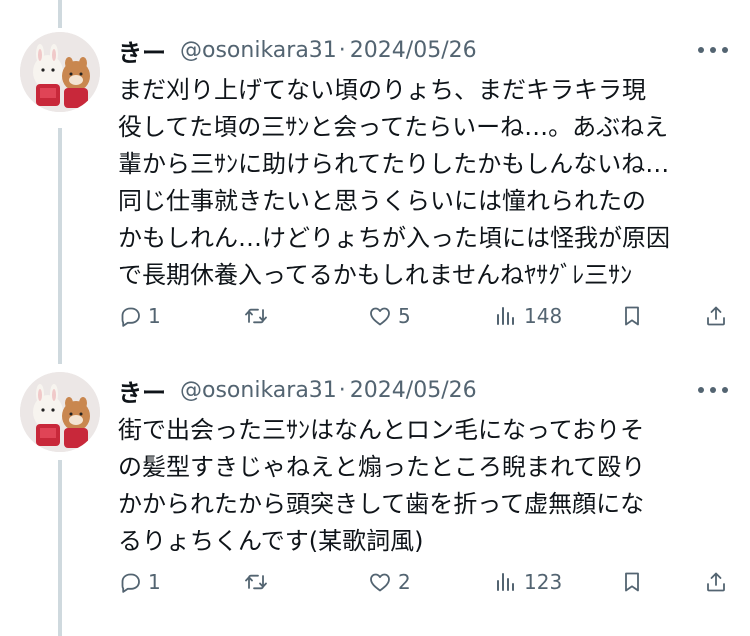  What do you see at coordinates (271, 541) in the screenshot?
I see `tweet-text-line: るりょちくんです(某歌詞風)` at bounding box center [271, 541].